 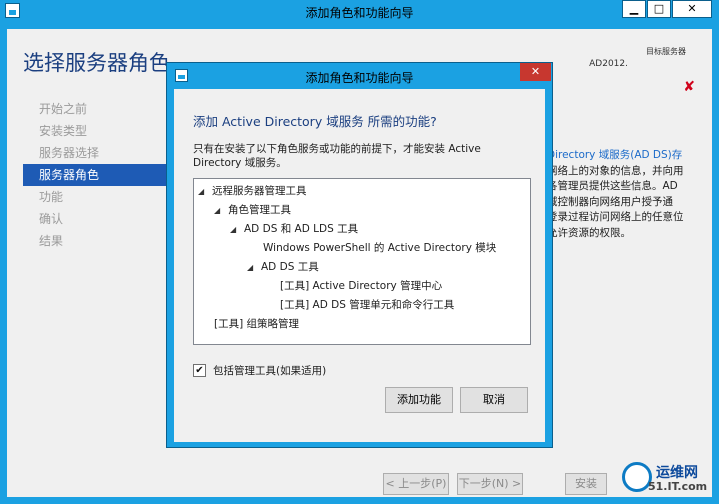 I want to click on dialog-titlebar: 添加角色和功能向导 ✕, so click(x=359, y=76).